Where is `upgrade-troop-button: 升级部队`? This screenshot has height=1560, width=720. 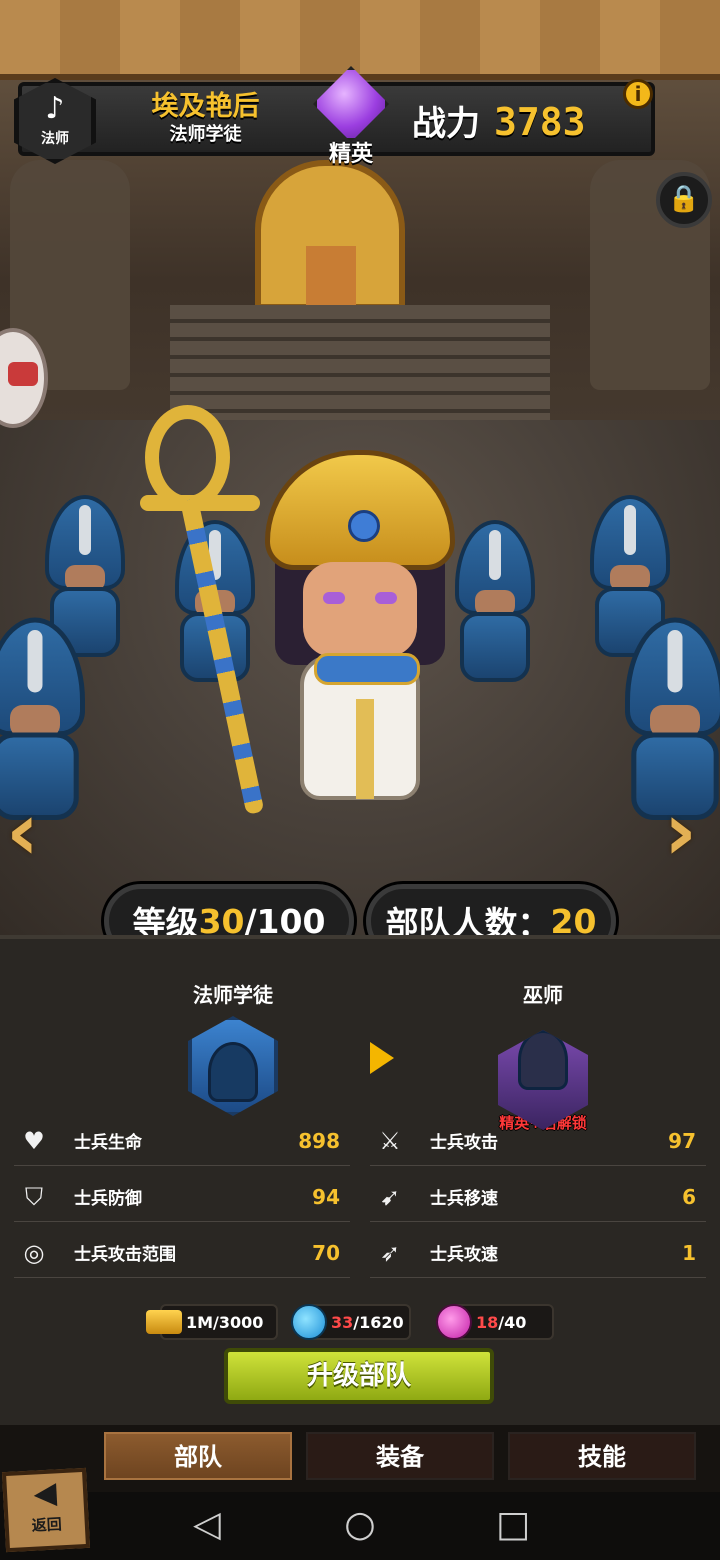
upgrade-troop-button: 升级部队 is located at coordinates (359, 1376).